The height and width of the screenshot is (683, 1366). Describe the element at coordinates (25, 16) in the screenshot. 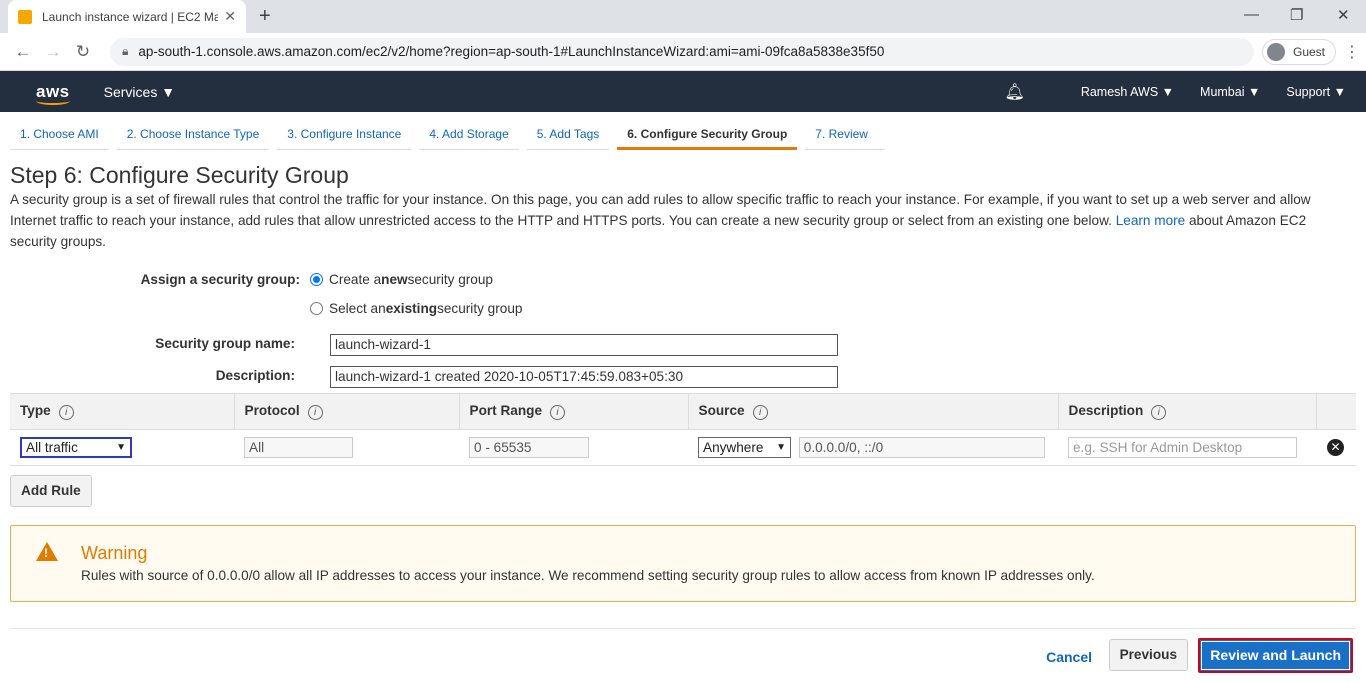

I see `aws-favicon-icon` at that location.